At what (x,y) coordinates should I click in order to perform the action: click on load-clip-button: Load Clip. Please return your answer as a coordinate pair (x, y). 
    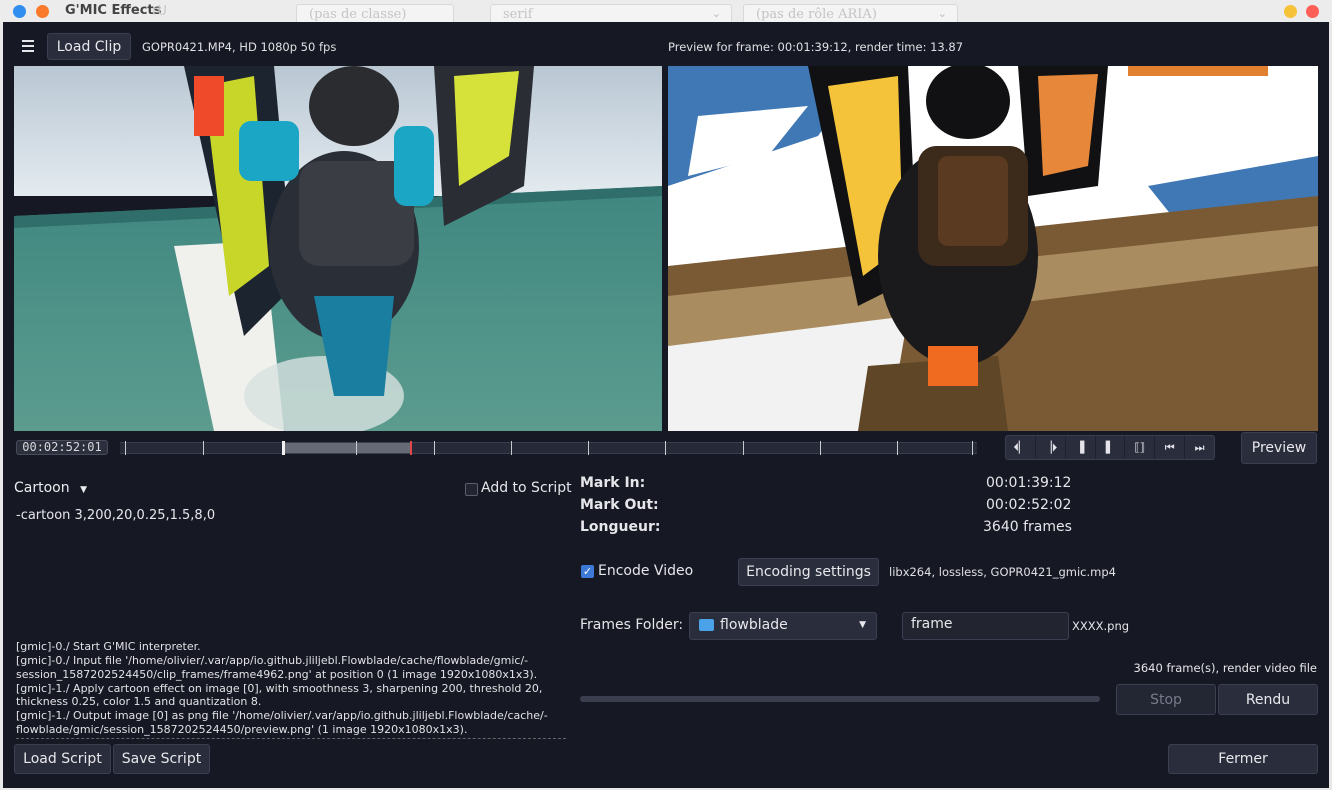
    Looking at the image, I should click on (89, 46).